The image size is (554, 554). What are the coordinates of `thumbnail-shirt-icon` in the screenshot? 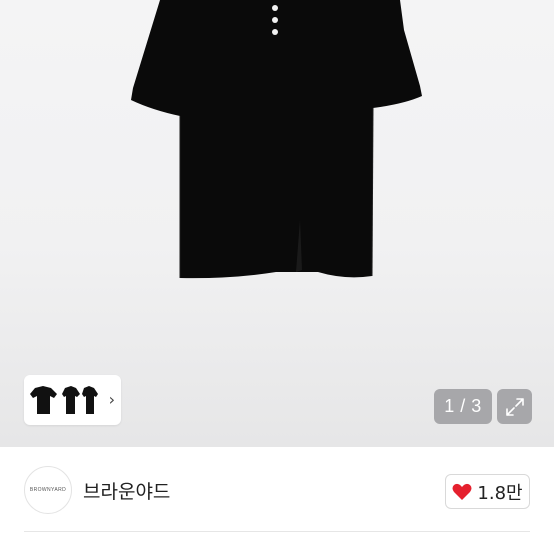 It's located at (64, 400).